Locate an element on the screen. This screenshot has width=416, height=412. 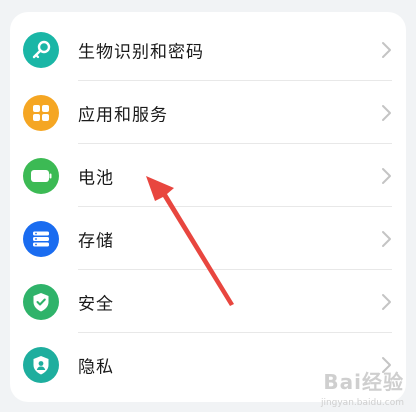
apps-grid-icon is located at coordinates (41, 112).